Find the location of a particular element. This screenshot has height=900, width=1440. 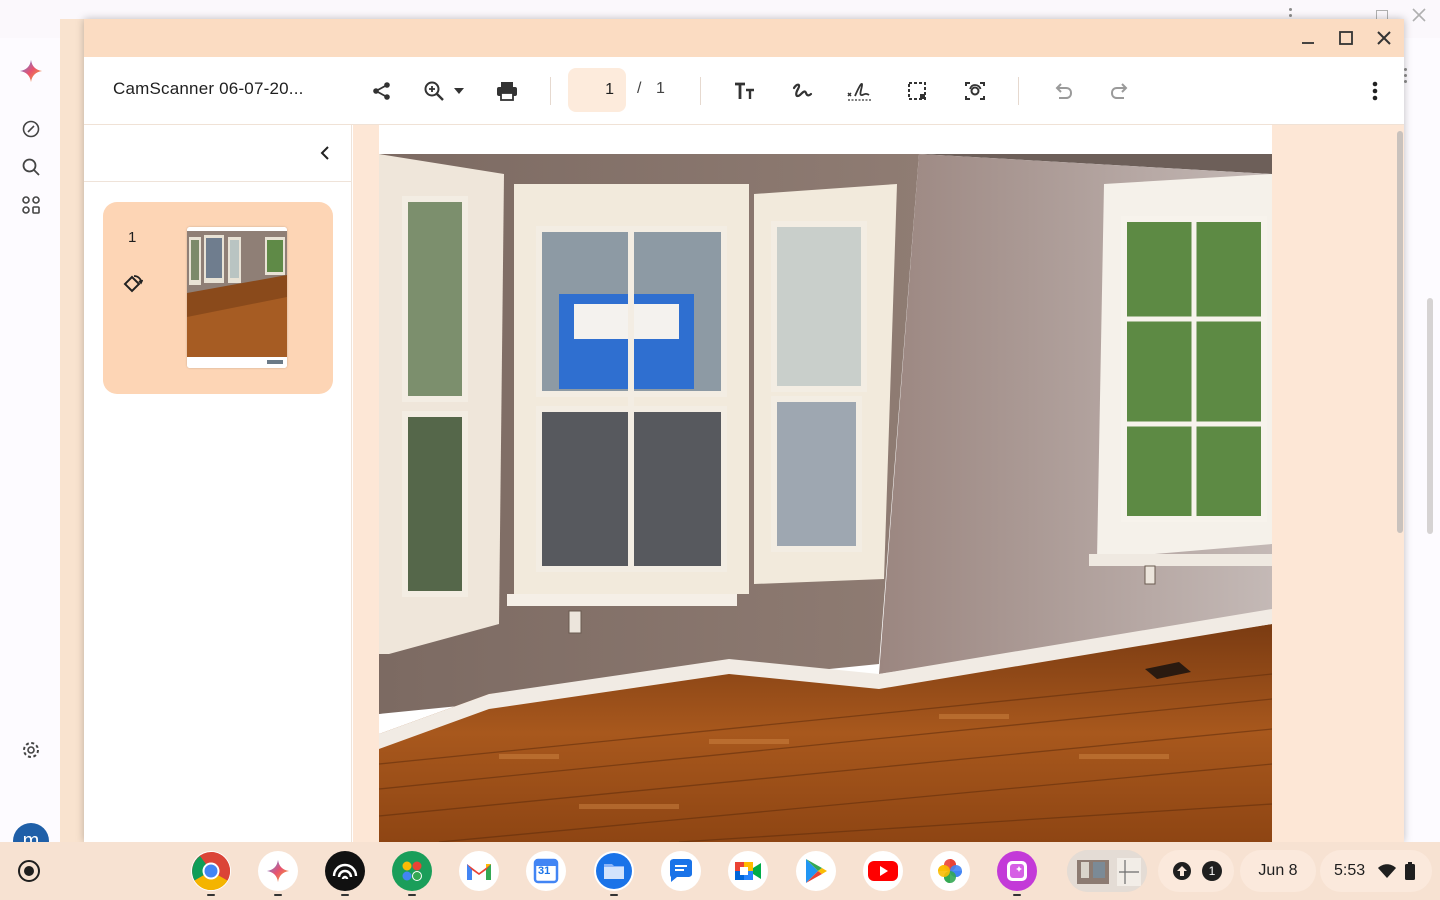

wifi-icon is located at coordinates (1387, 871).